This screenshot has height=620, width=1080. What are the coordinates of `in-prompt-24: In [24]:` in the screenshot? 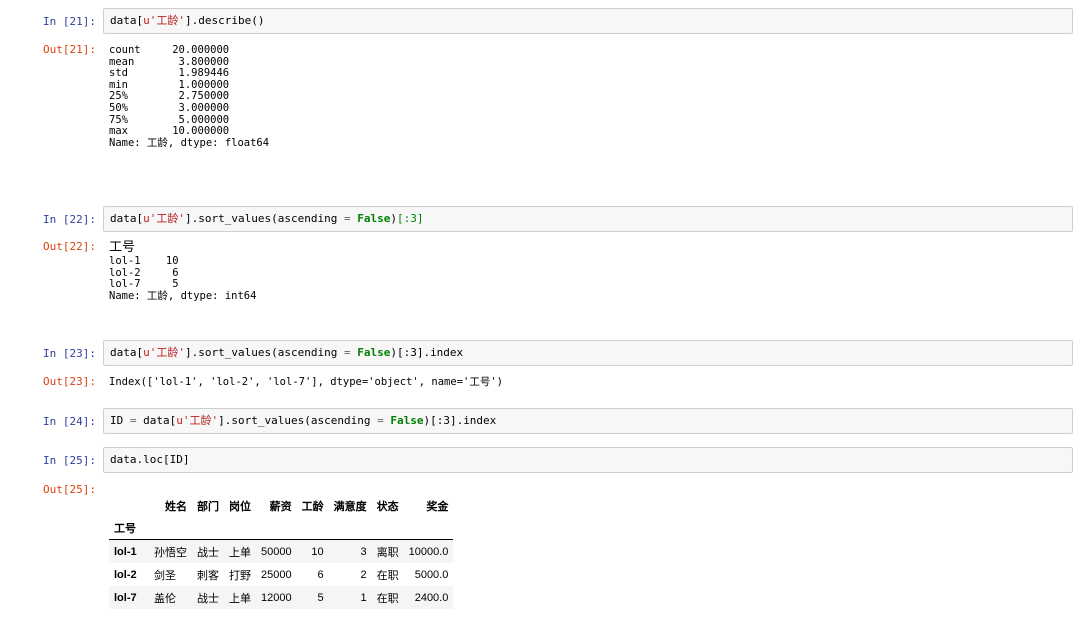 It's located at (69, 421).